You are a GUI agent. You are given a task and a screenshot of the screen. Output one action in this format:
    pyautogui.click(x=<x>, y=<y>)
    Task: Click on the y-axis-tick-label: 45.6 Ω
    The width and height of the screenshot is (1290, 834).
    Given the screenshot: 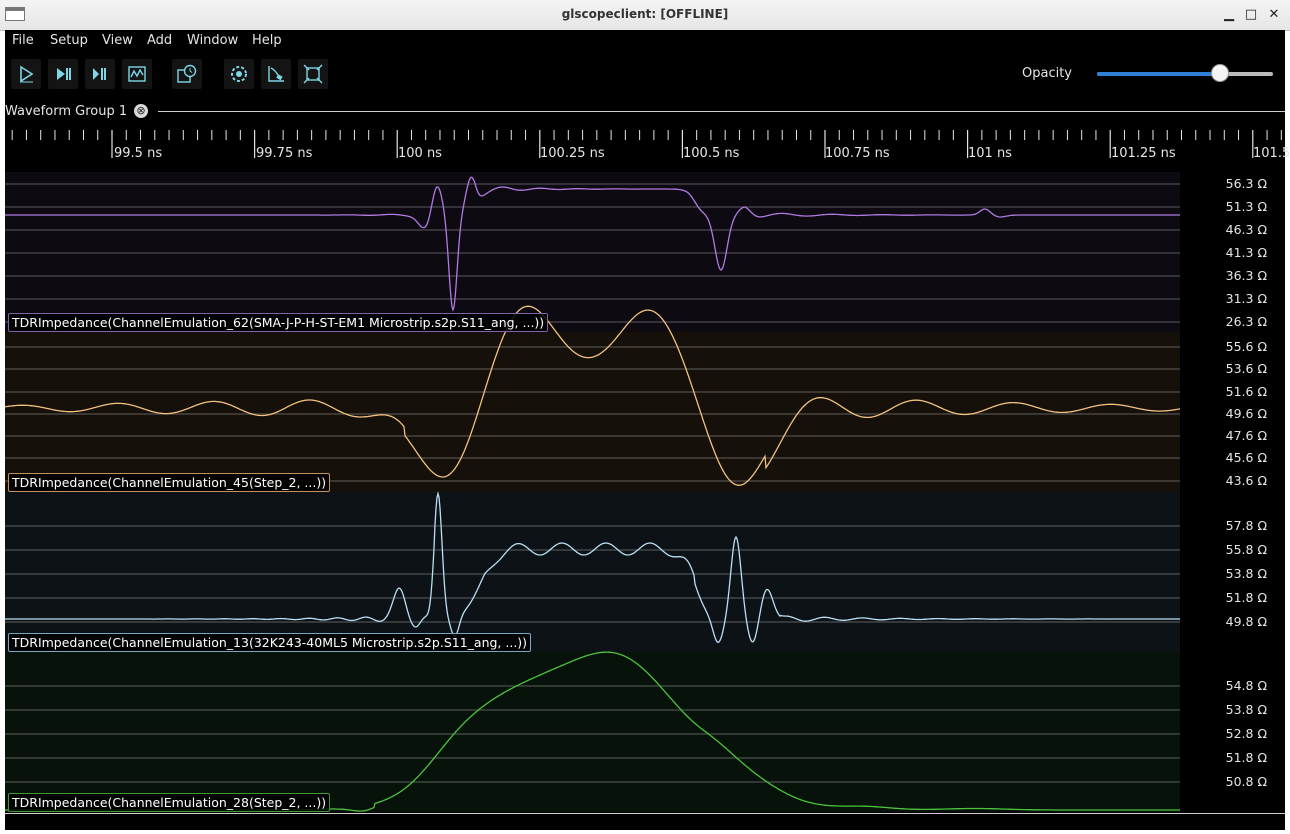 What is the action you would take?
    pyautogui.click(x=1246, y=457)
    